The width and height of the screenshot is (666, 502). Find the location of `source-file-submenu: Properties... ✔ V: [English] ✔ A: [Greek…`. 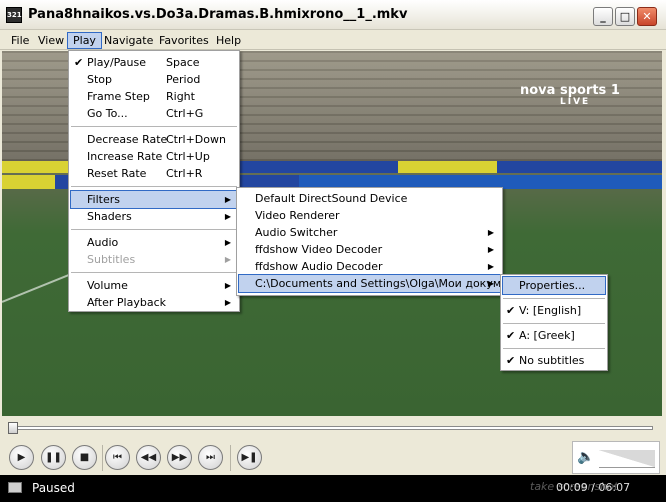

source-file-submenu: Properties... ✔ V: [English] ✔ A: [Greek… is located at coordinates (554, 322).